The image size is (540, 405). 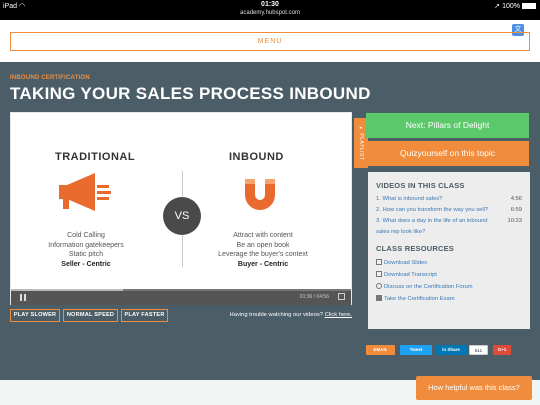 What do you see at coordinates (514, 221) in the screenshot?
I see `video-duration: 10:23` at bounding box center [514, 221].